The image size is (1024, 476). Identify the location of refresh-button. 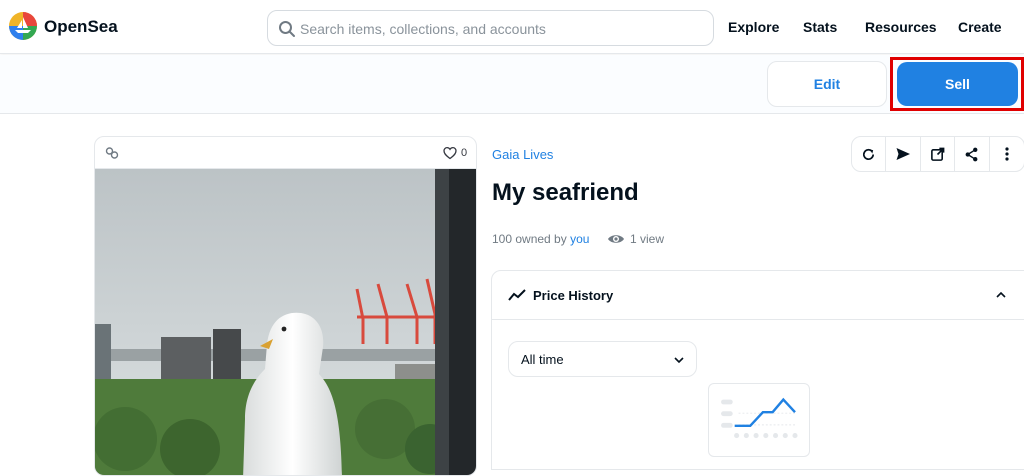
(869, 154).